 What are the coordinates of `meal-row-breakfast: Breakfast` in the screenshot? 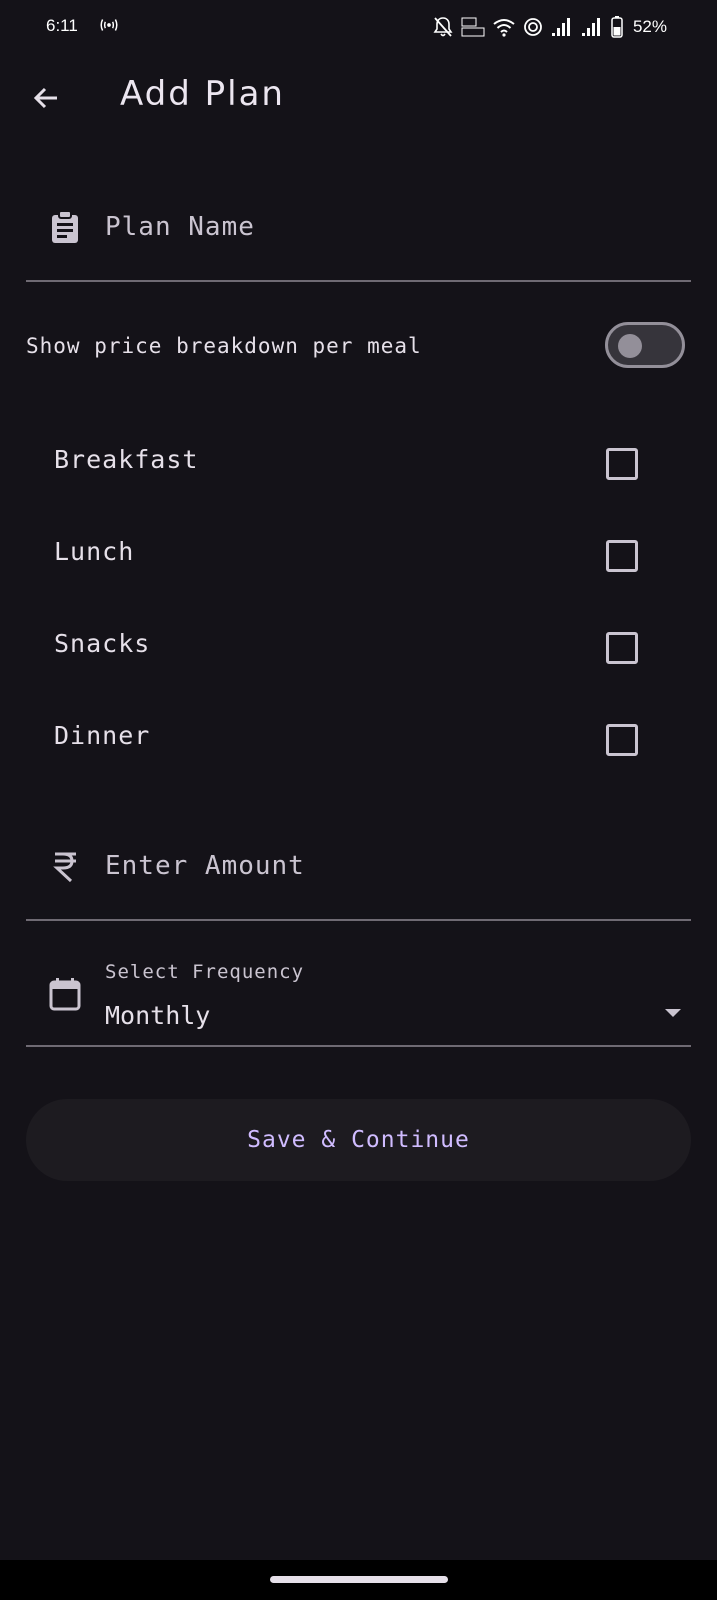 It's located at (358, 462).